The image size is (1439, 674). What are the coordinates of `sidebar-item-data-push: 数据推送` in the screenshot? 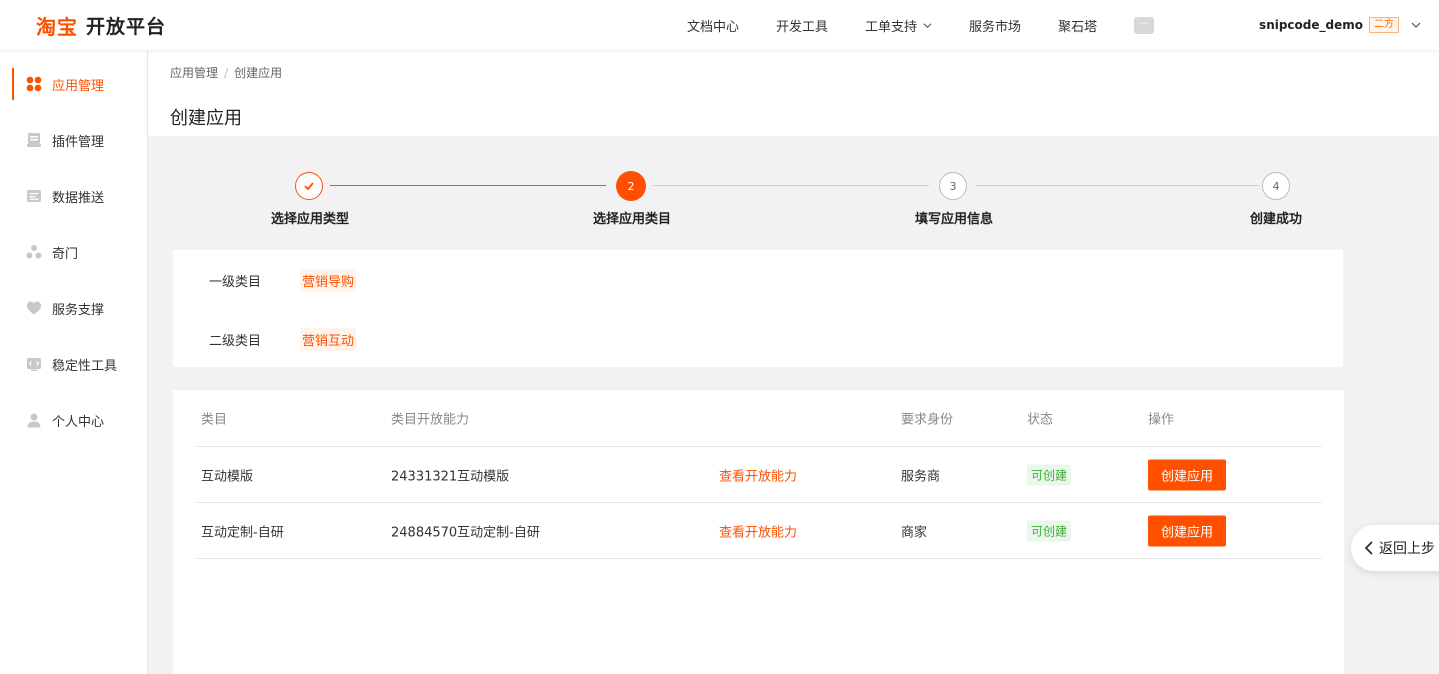 It's located at (73, 196).